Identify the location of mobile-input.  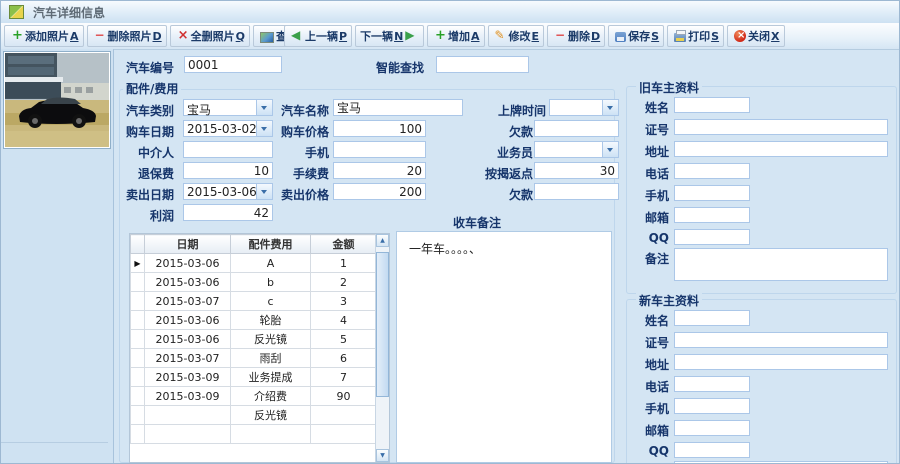
(379, 149).